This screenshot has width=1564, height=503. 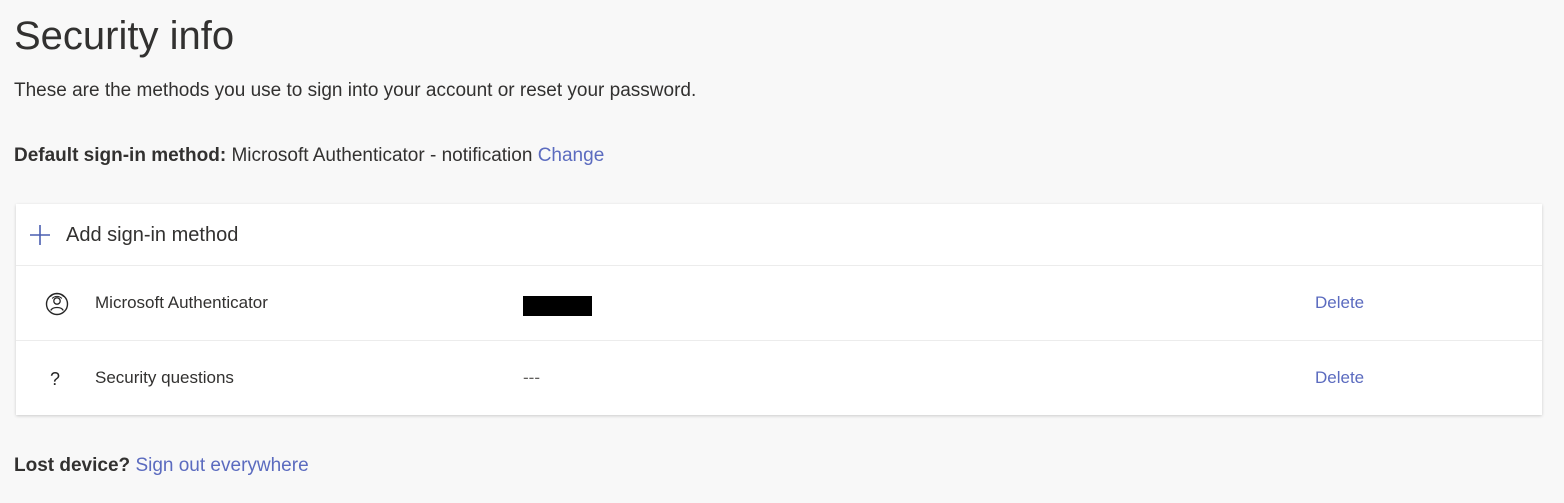 I want to click on method-row-security-questions: ? Security questions --- Delete, so click(x=779, y=378).